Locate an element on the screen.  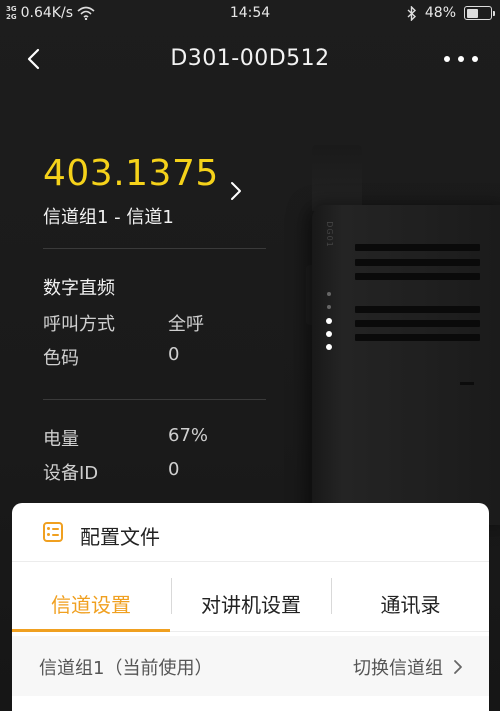
battery-value: 67% is located at coordinates (188, 435).